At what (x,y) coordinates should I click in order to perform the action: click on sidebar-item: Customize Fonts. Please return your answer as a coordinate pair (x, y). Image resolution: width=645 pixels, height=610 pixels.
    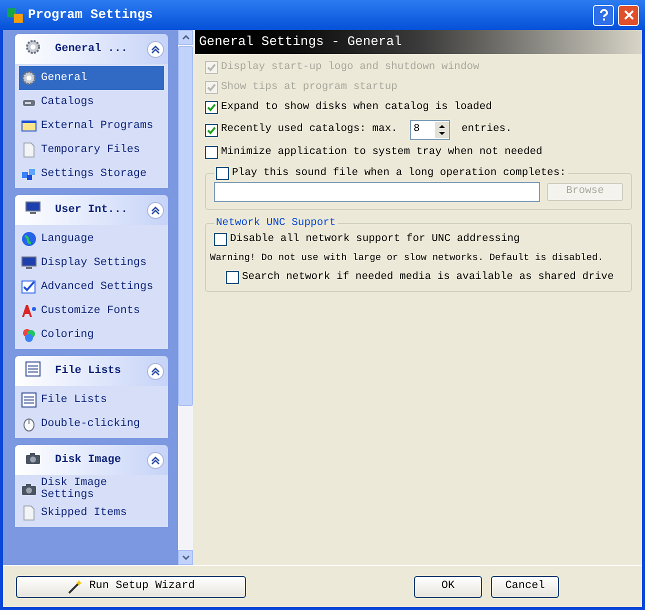
    Looking at the image, I should click on (91, 311).